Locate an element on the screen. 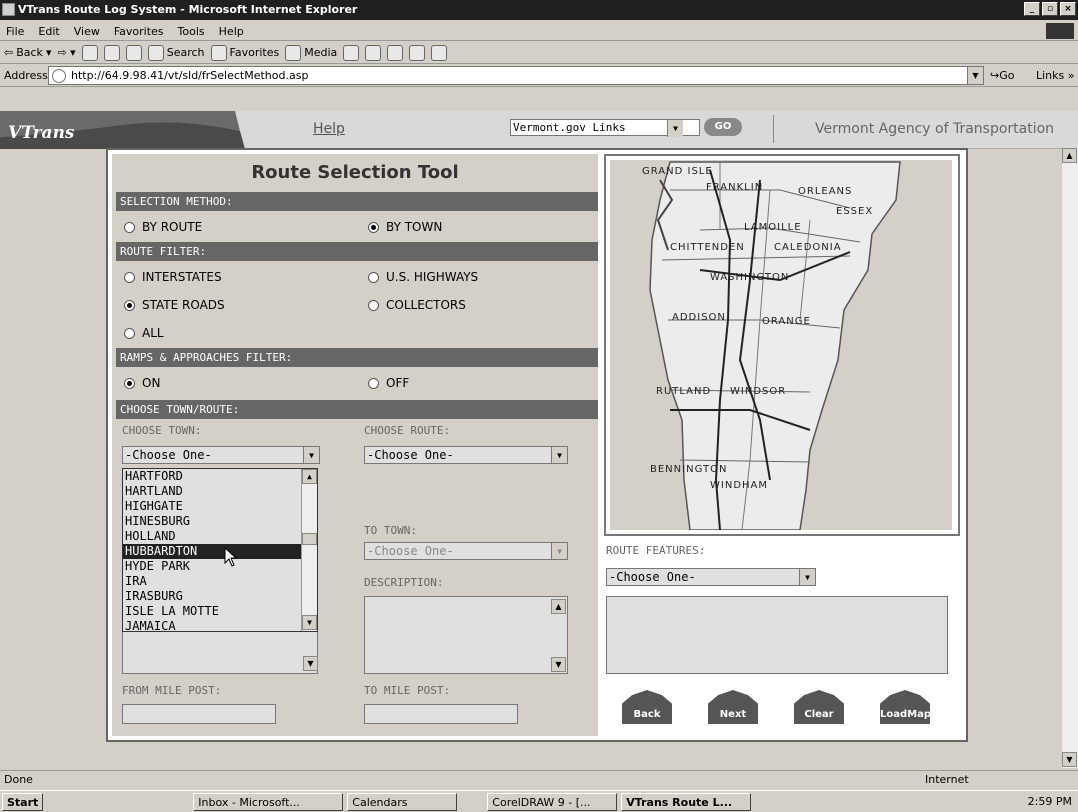  route-features-box is located at coordinates (777, 635).